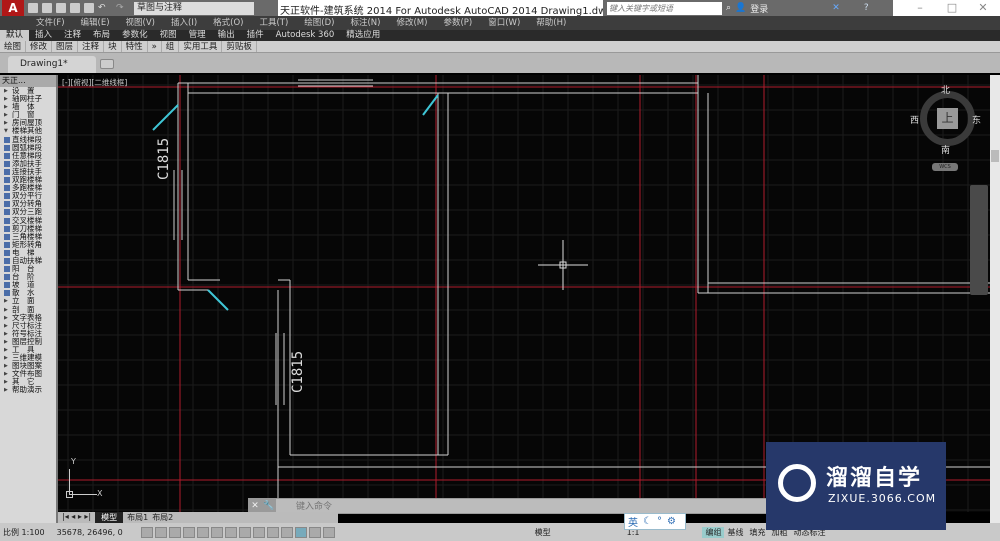 This screenshot has height=541, width=1000. Describe the element at coordinates (457, 23) in the screenshot. I see `menu-parametric: 参数(P)` at that location.